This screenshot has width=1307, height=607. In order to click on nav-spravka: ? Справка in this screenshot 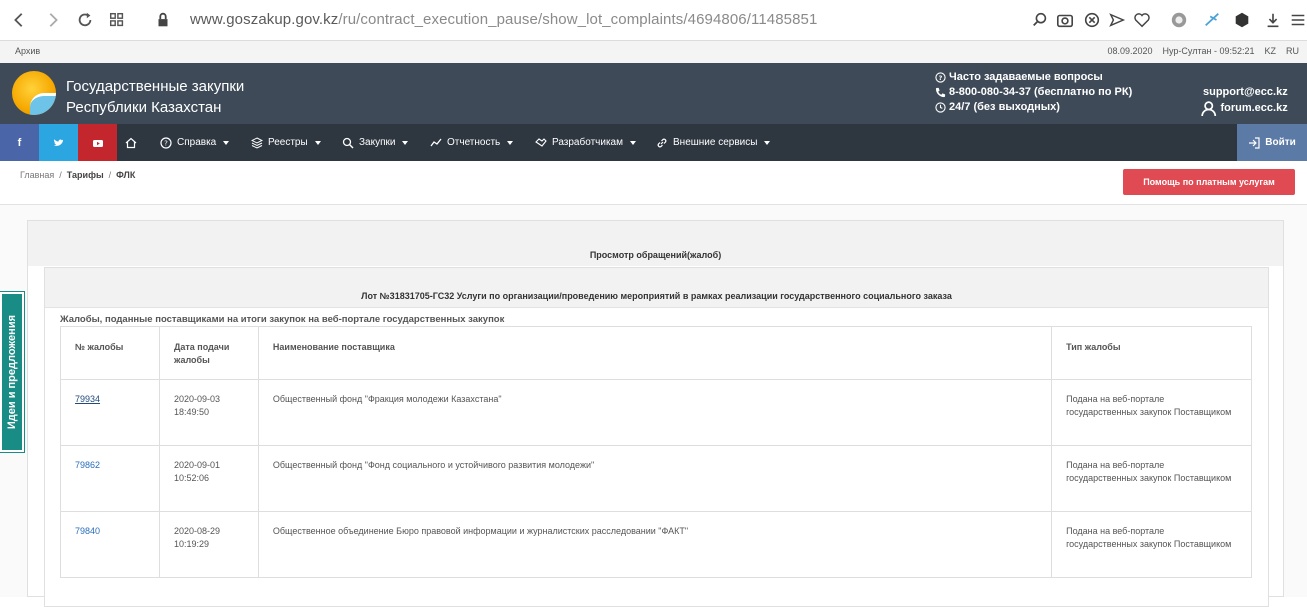, I will do `click(195, 142)`.